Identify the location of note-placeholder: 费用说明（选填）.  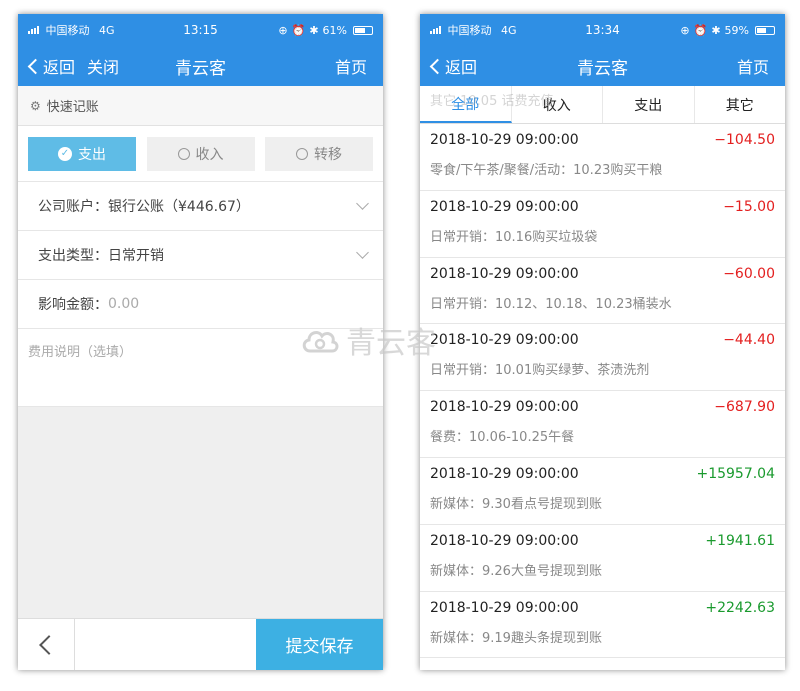
(80, 352).